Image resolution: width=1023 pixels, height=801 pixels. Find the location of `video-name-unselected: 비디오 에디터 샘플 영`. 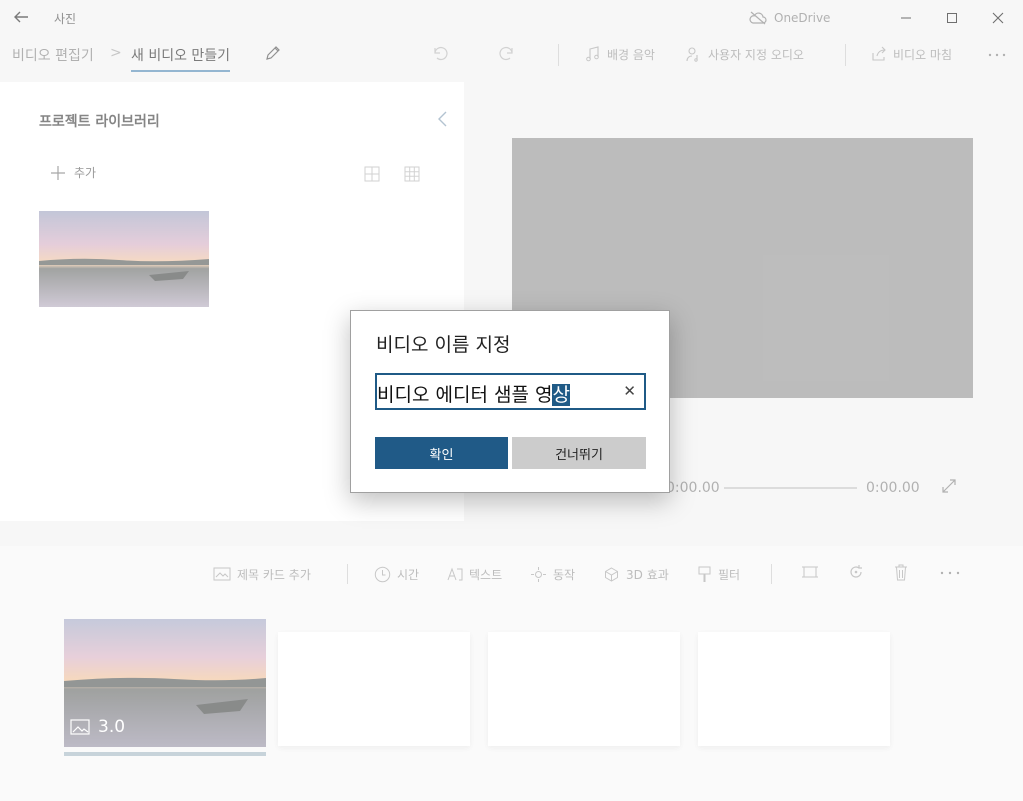

video-name-unselected: 비디오 에디터 샘플 영 is located at coordinates (465, 395).